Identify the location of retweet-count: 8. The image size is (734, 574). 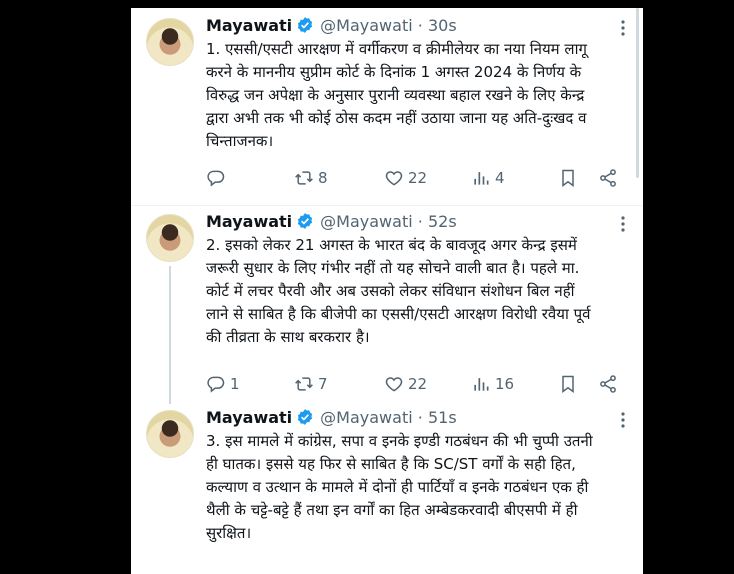
(323, 178).